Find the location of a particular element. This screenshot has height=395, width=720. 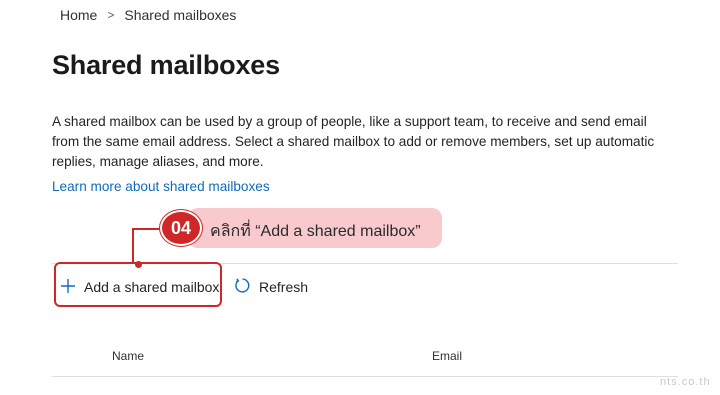

watermark: nts.co.th is located at coordinates (685, 382).